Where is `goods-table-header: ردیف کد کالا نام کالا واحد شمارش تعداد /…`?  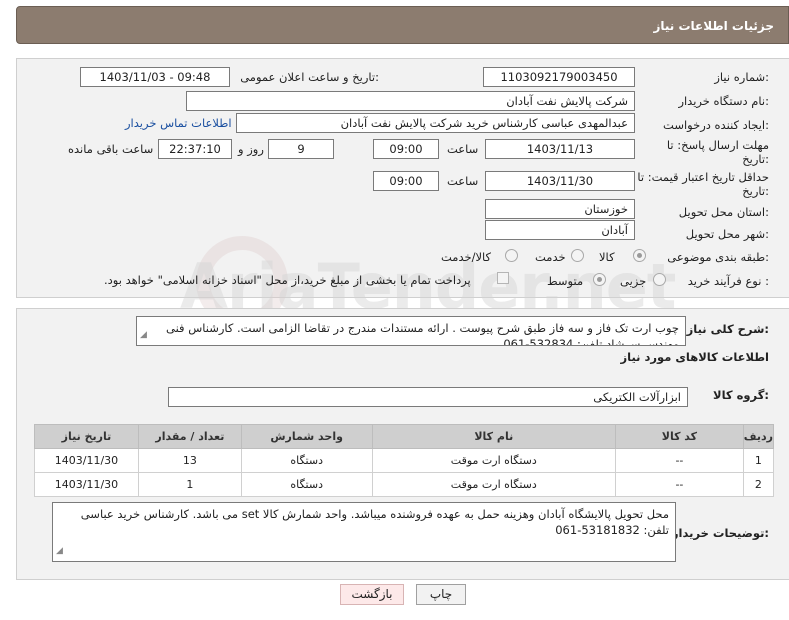
goods-table-header: ردیف کد کالا نام کالا واحد شمارش تعداد /… is located at coordinates (404, 436).